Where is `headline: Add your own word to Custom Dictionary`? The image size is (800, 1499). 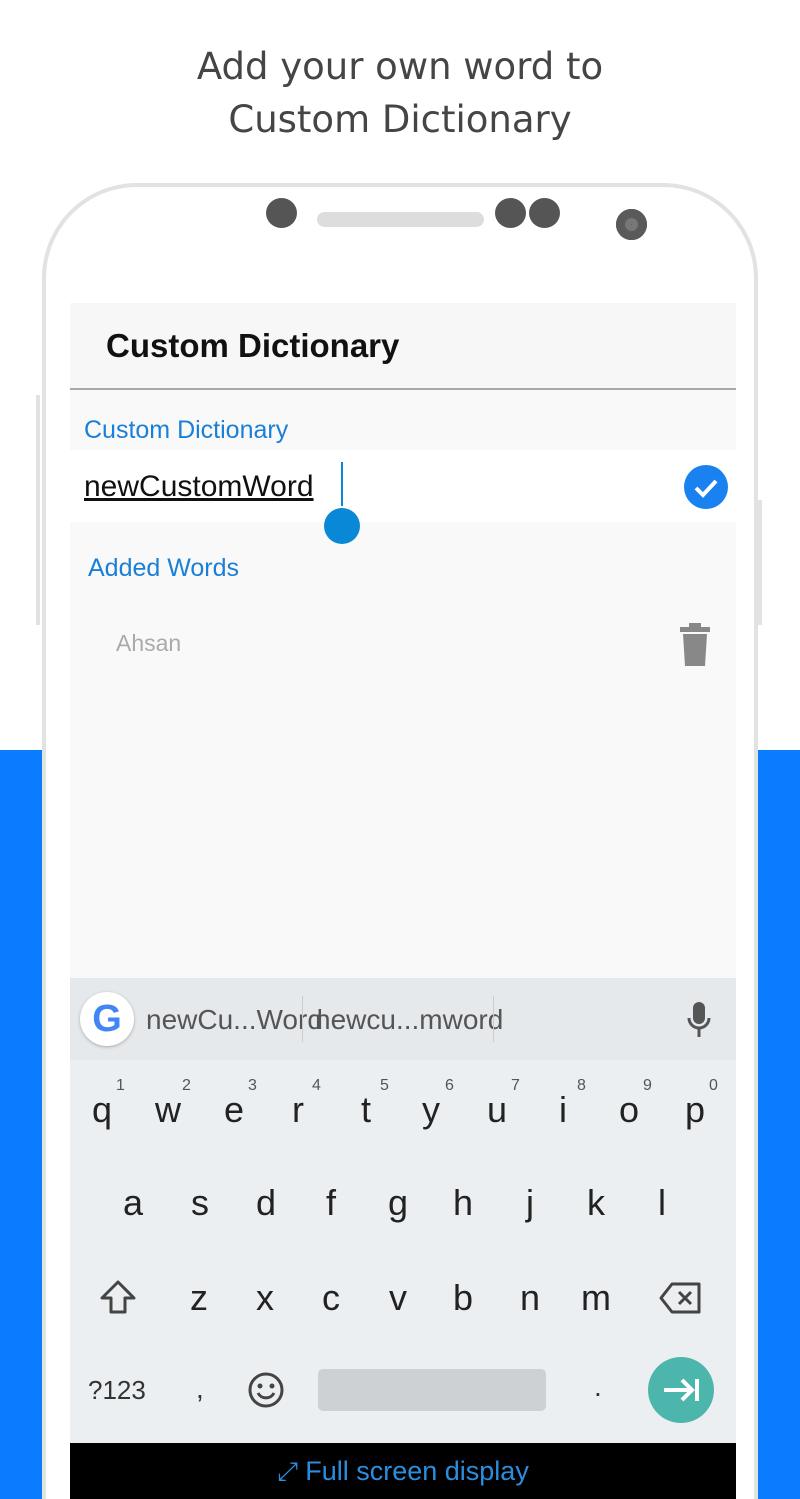
headline: Add your own word to Custom Dictionary is located at coordinates (400, 93).